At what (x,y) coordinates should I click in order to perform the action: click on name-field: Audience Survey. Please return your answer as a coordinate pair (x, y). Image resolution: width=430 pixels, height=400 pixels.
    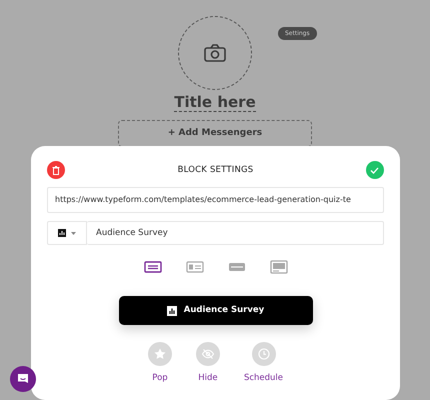
    Looking at the image, I should click on (235, 233).